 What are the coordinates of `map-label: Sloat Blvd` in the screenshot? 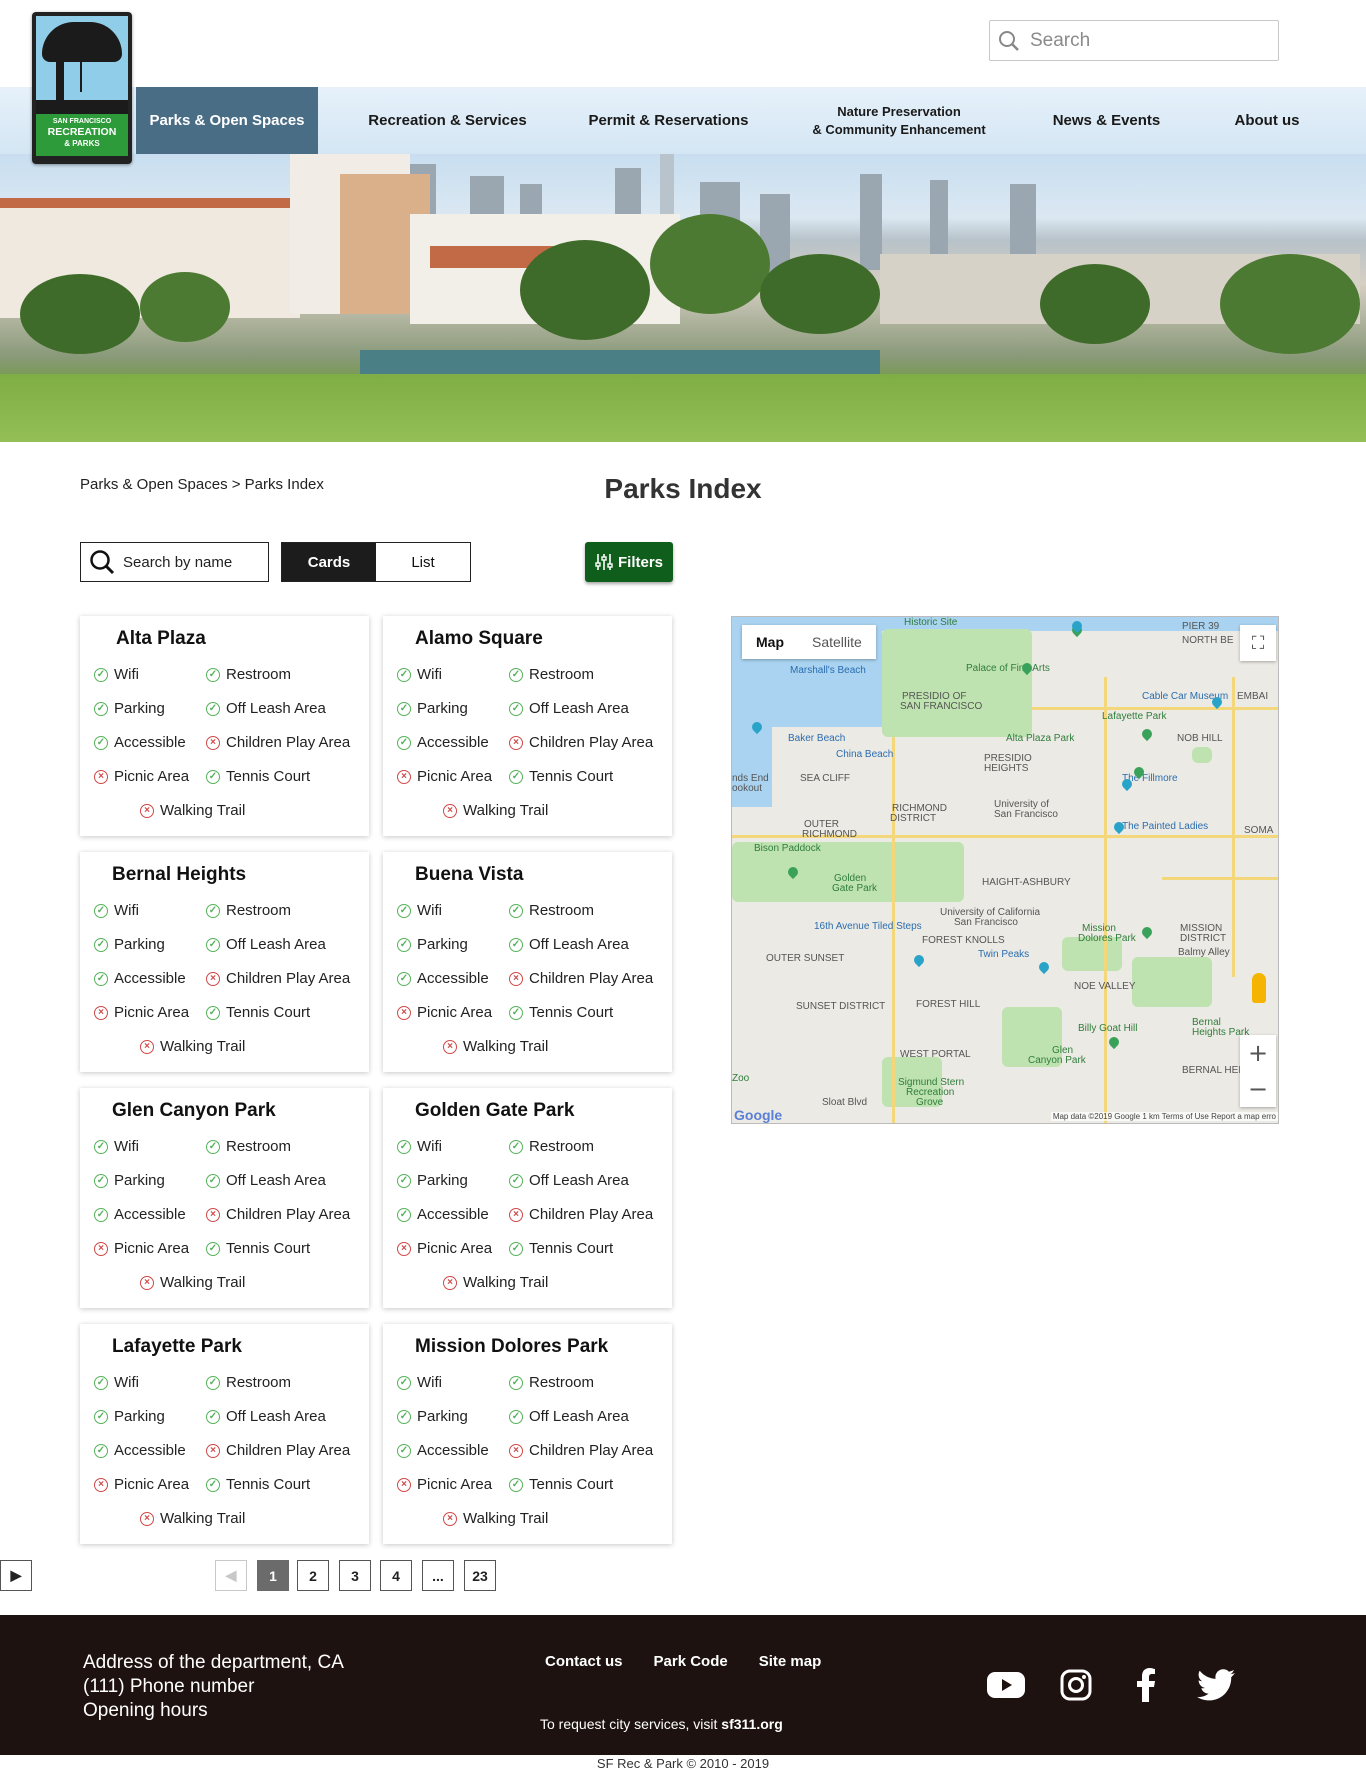 It's located at (845, 1102).